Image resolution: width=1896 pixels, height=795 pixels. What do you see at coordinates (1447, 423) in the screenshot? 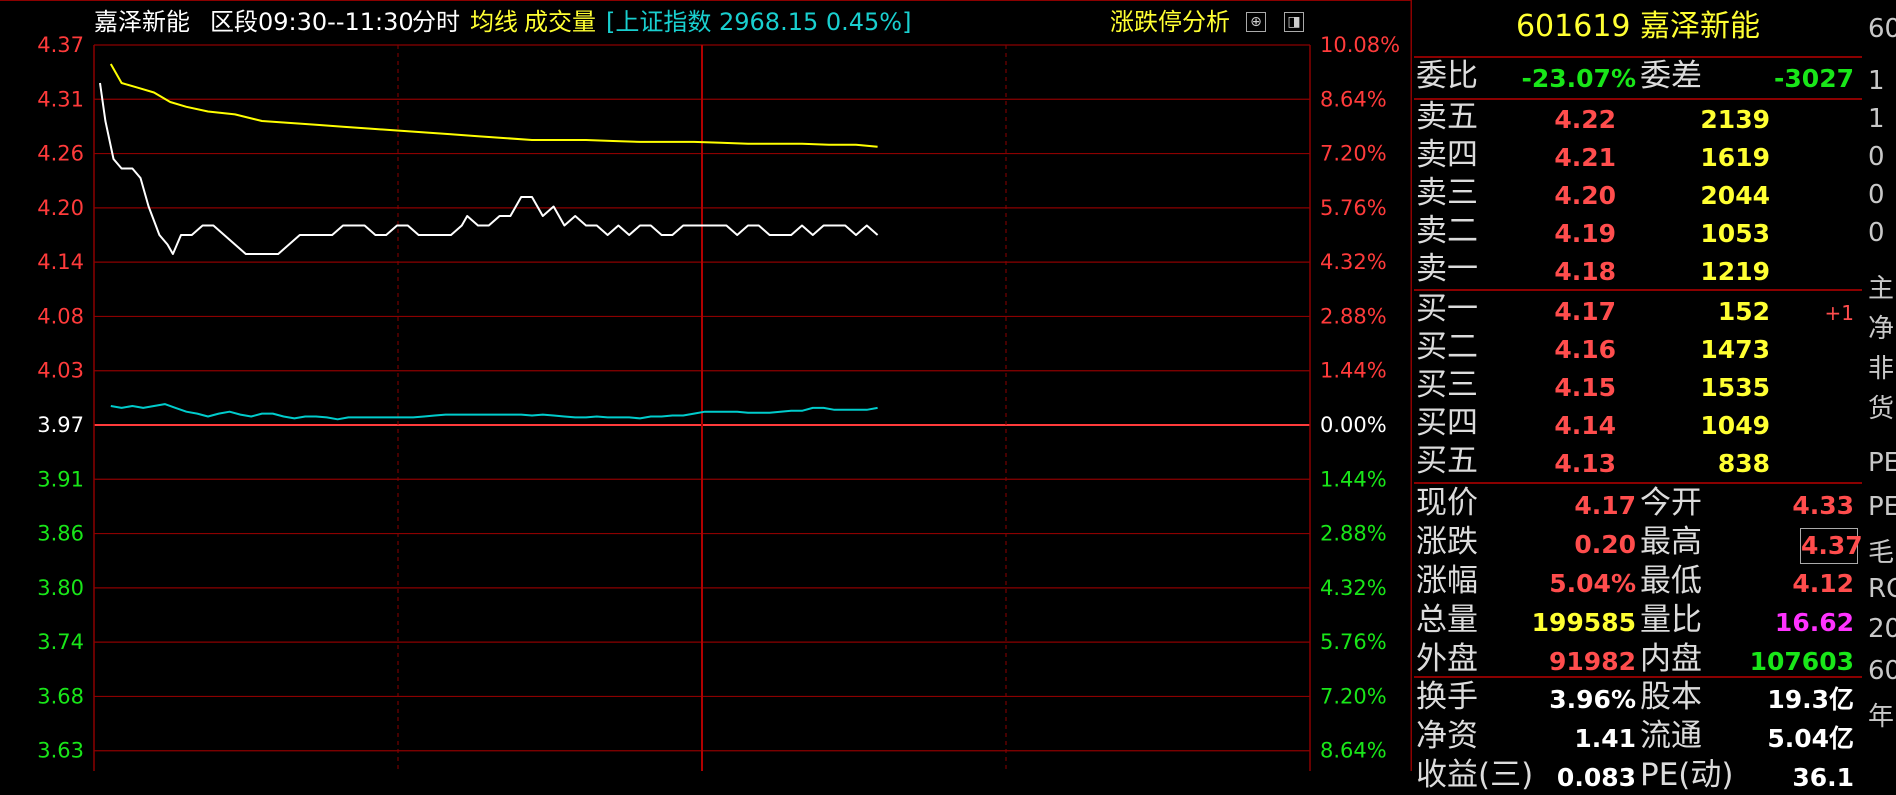
I see `buy-label: 买四` at bounding box center [1447, 423].